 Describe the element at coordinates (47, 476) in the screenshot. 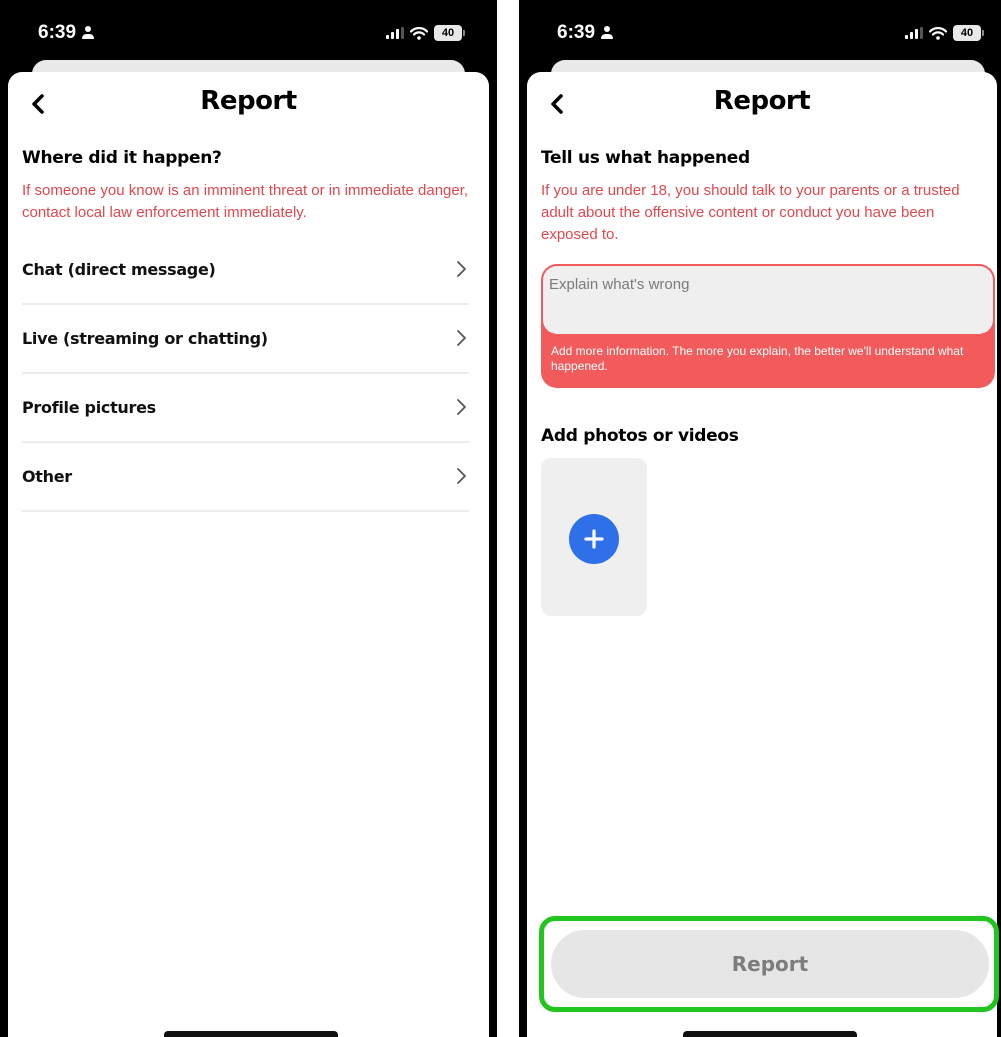

I see `list-item-label: Other` at that location.